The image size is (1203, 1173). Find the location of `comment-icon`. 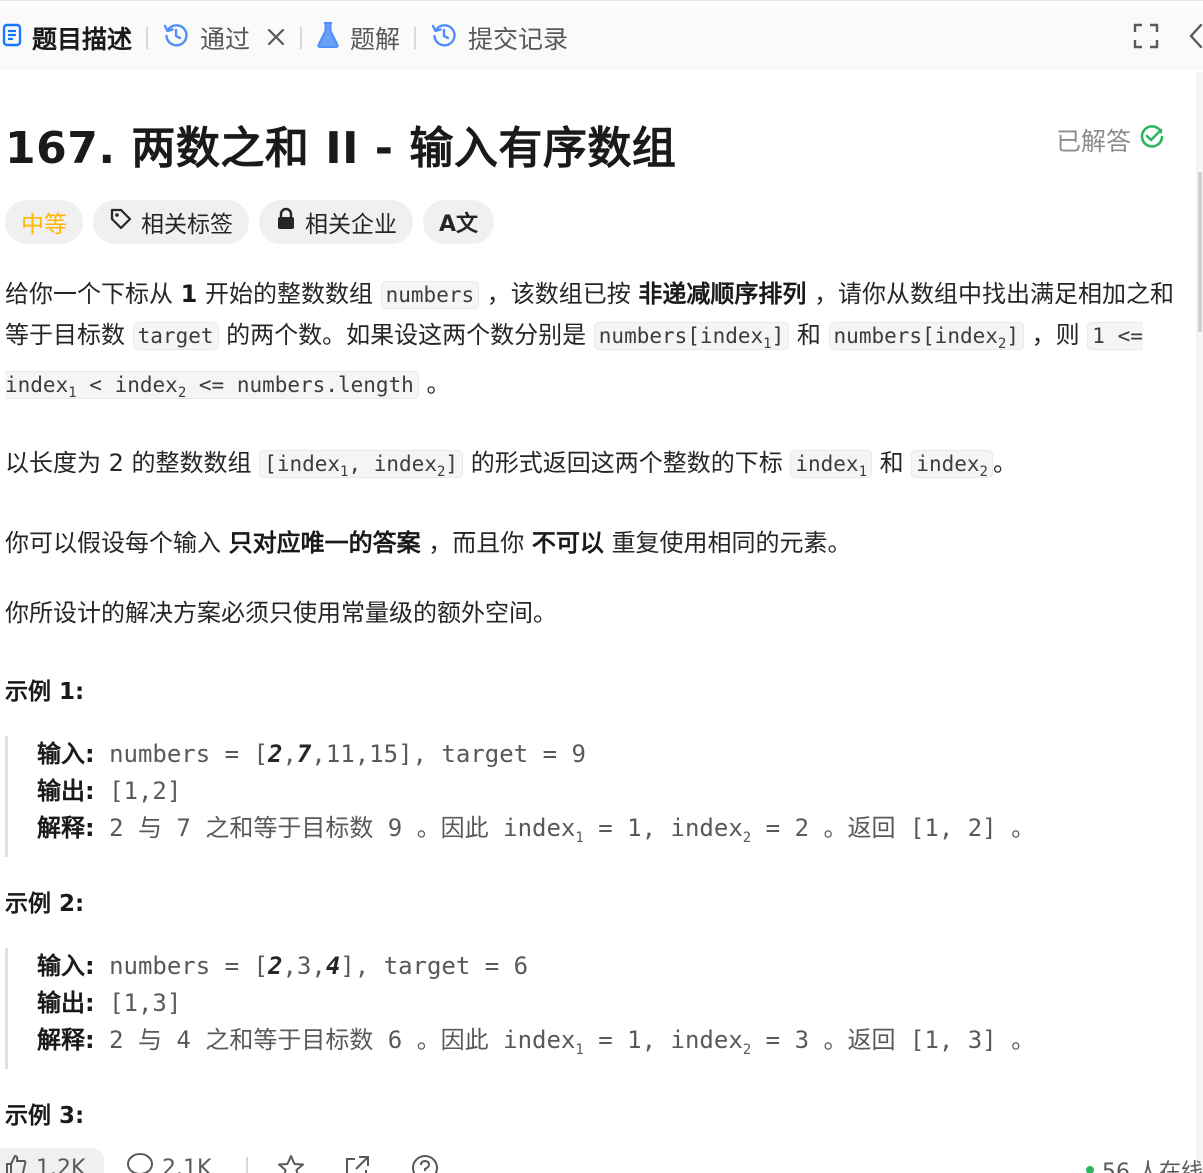

comment-icon is located at coordinates (140, 1162).